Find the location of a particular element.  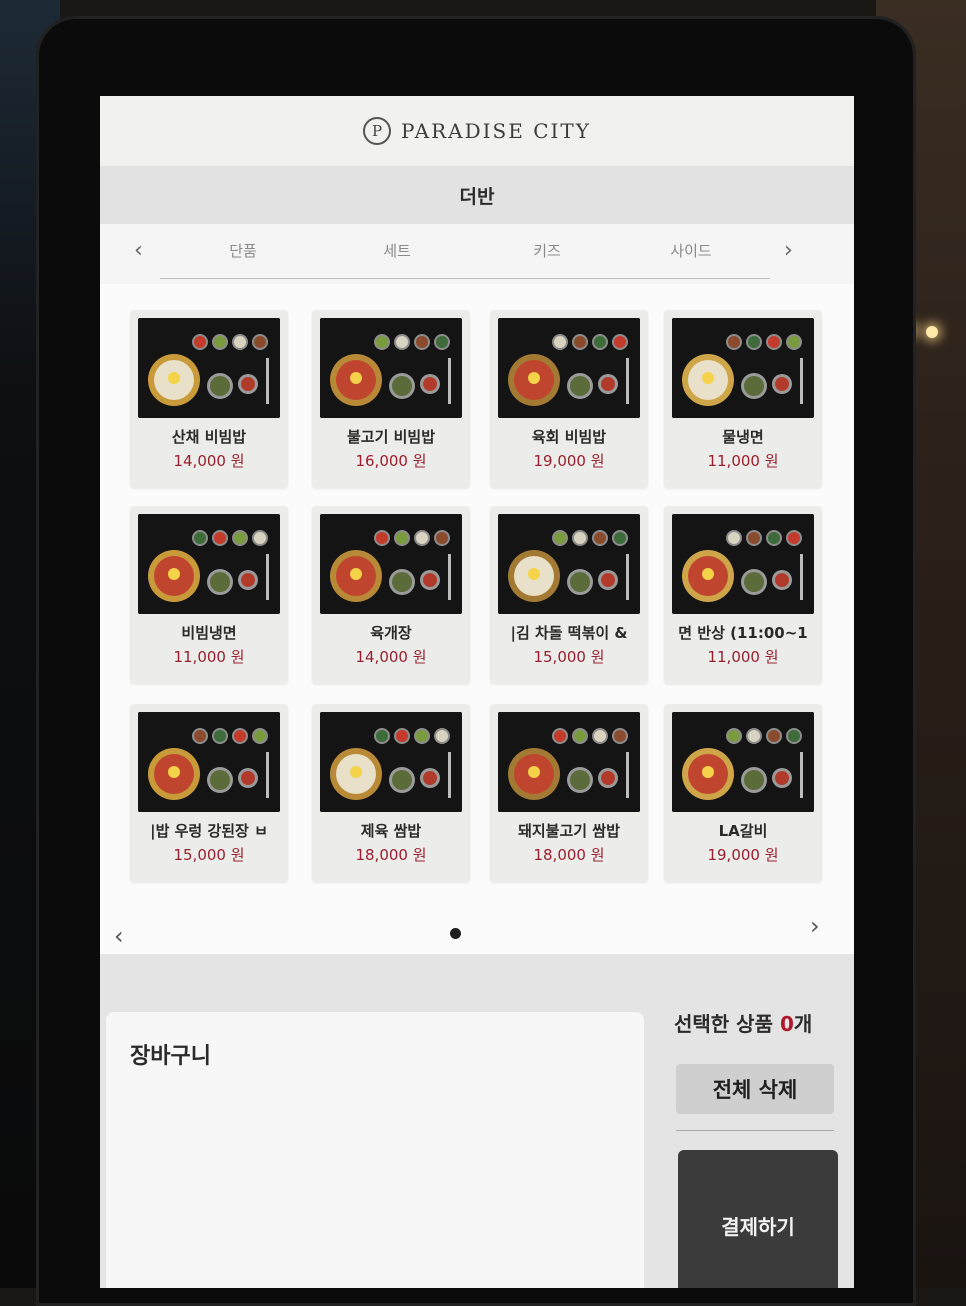

tab-label: 세트 is located at coordinates (397, 251).